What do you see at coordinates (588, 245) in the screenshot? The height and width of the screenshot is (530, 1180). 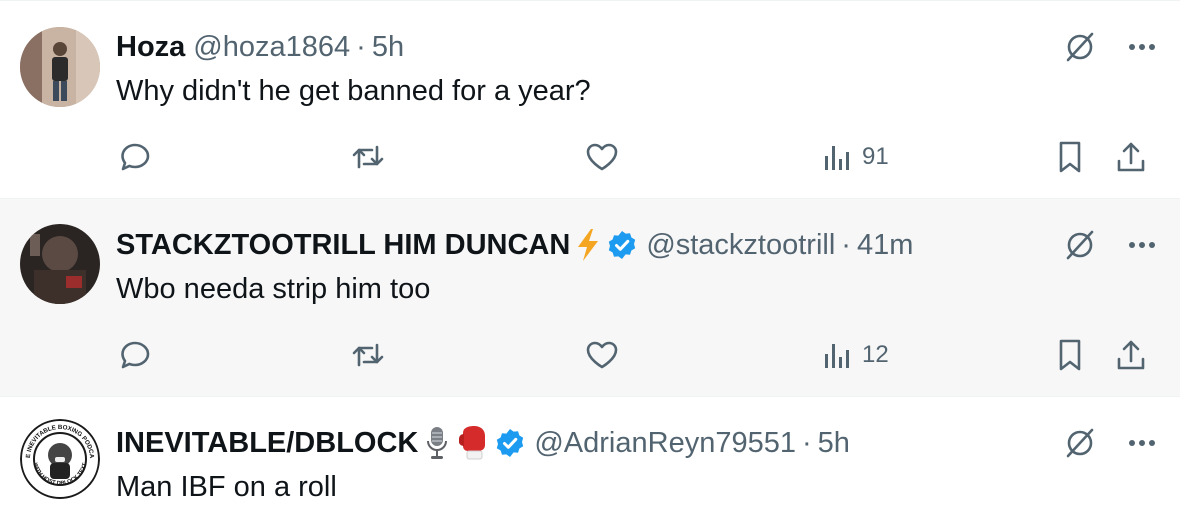 I see `lightning-emoji-icon` at bounding box center [588, 245].